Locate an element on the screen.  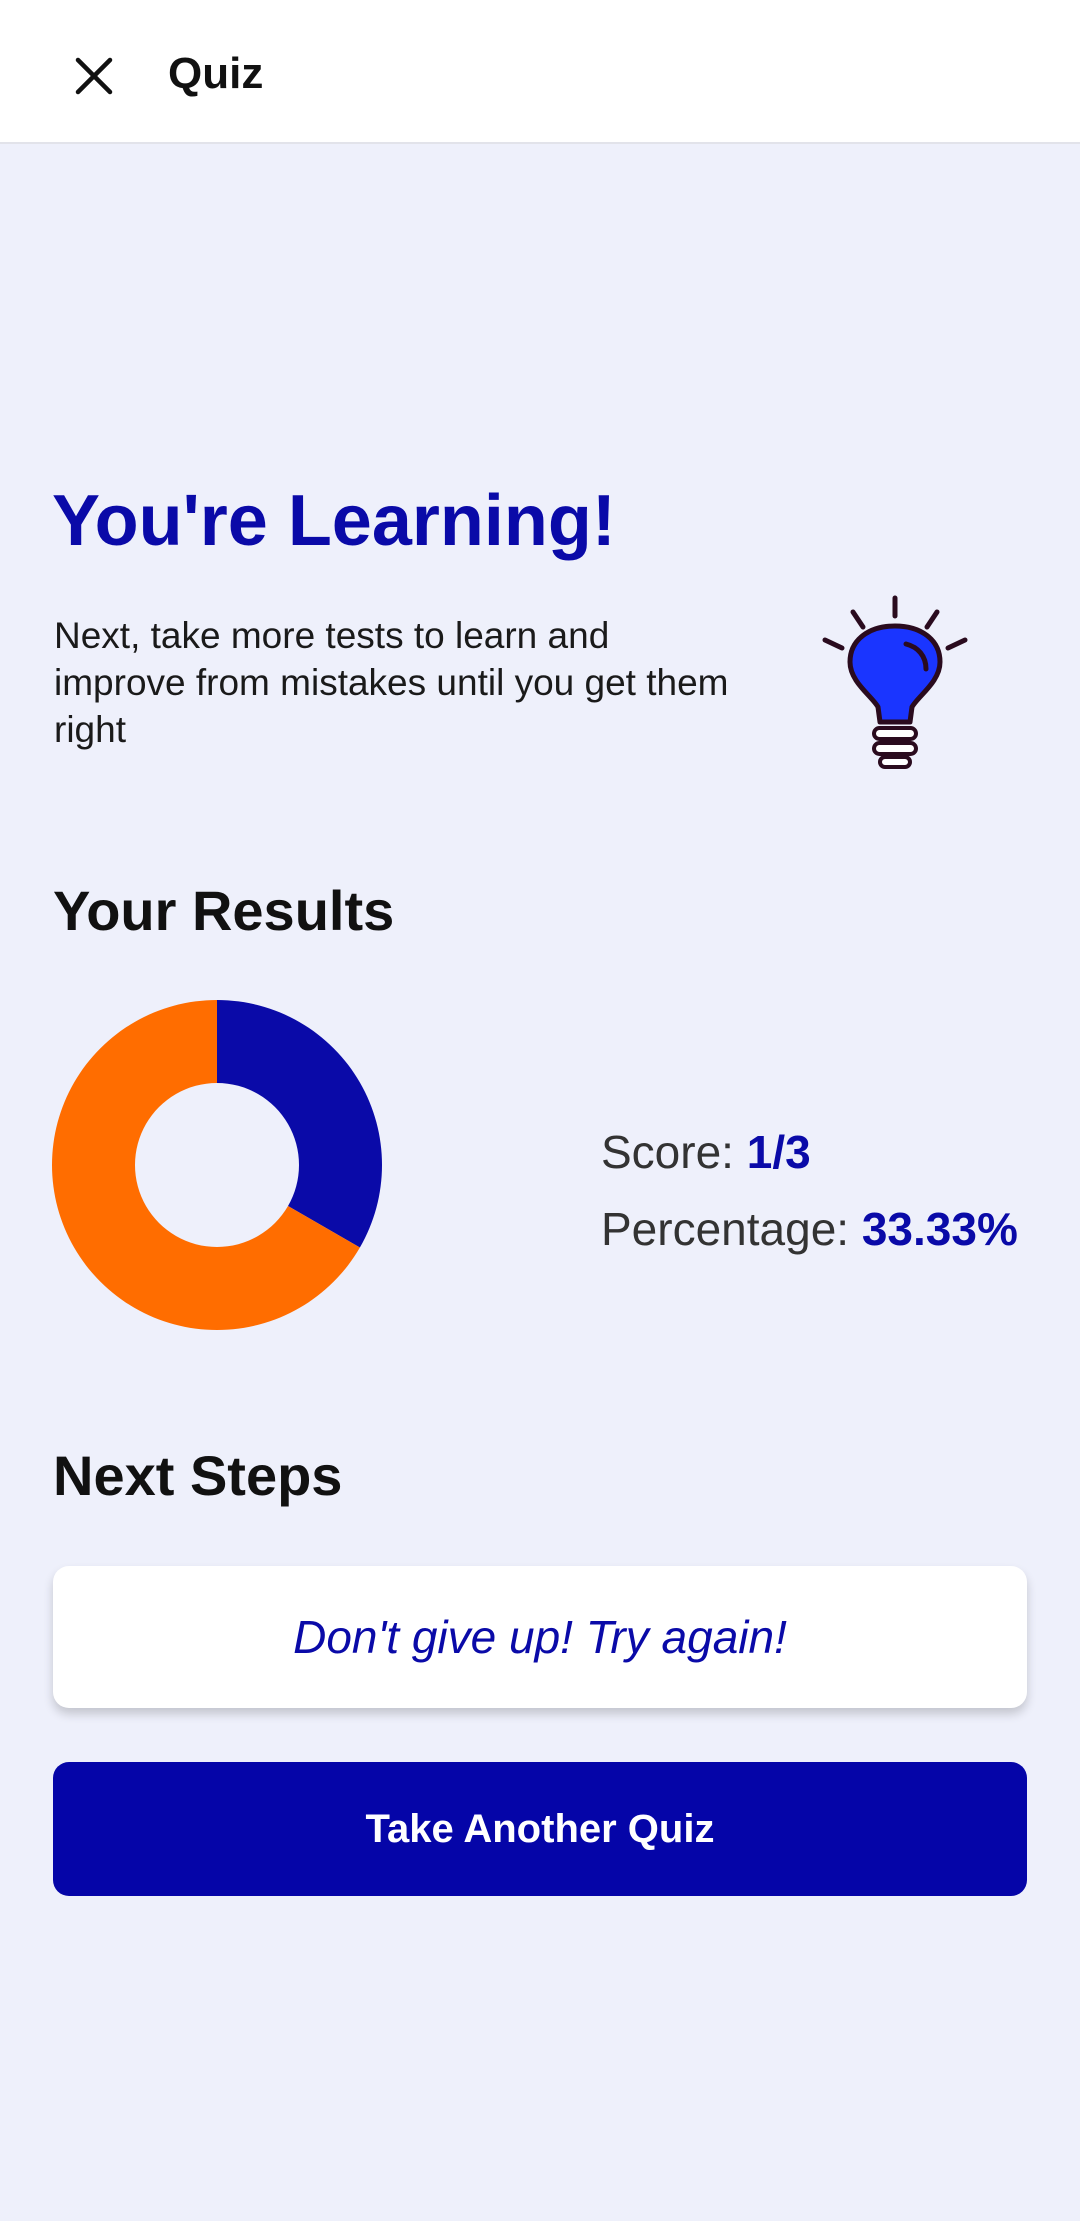
percentage-row: Percentage: 33.33% is located at coordinates (809, 1229).